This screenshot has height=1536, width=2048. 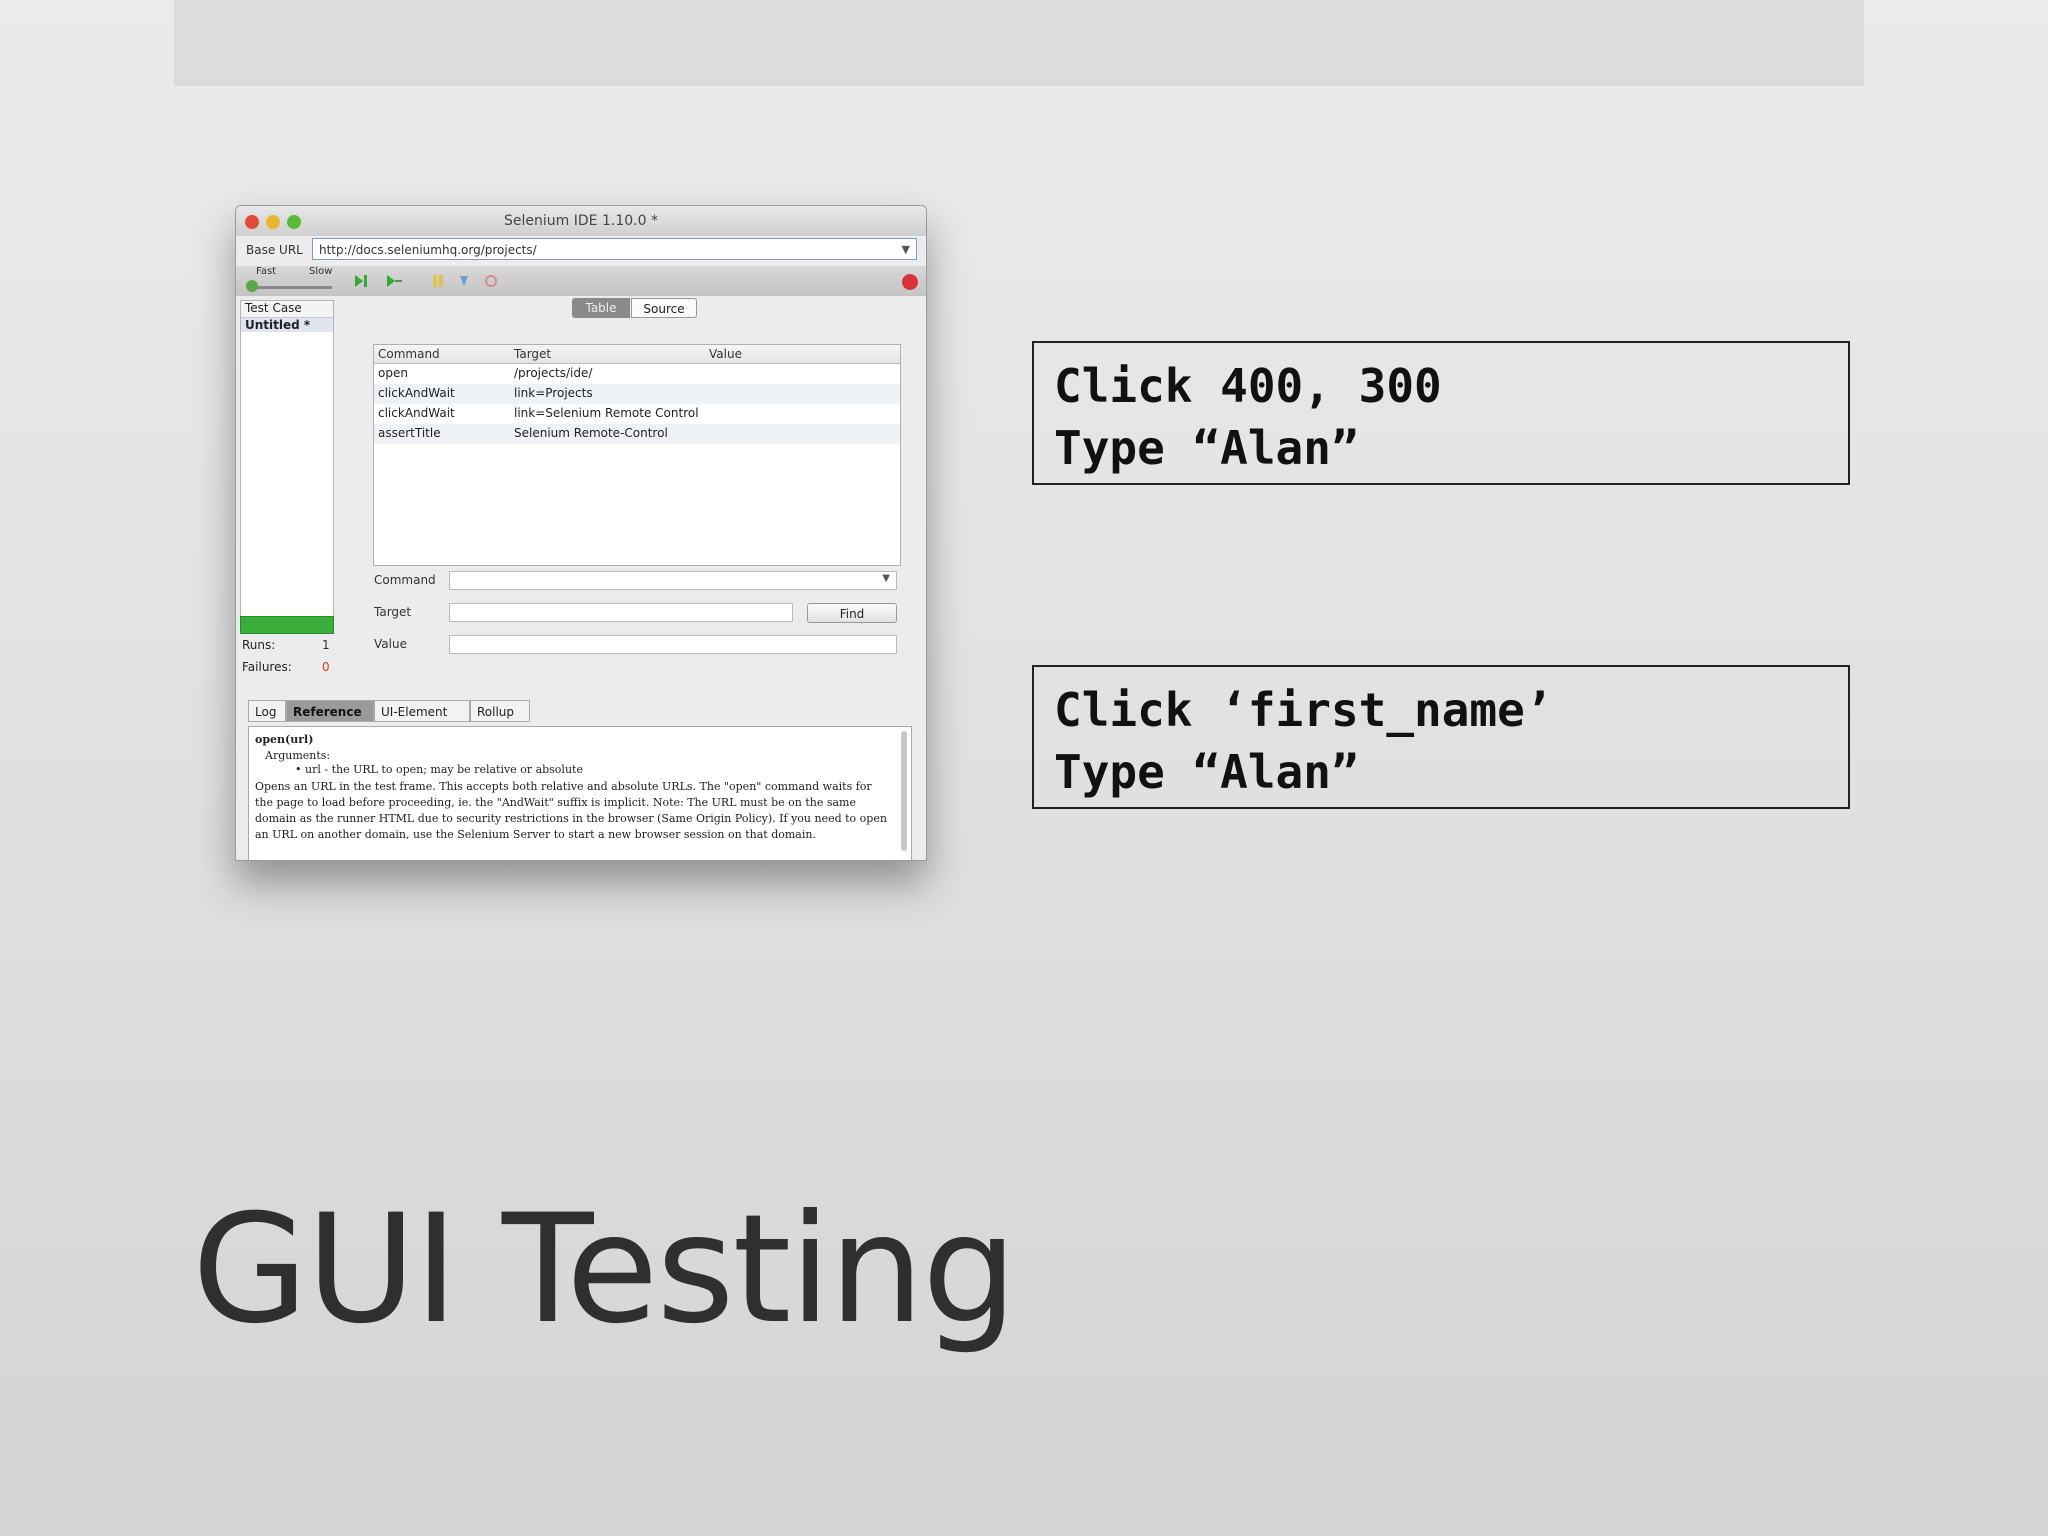 I want to click on value-field-label: Value, so click(x=390, y=644).